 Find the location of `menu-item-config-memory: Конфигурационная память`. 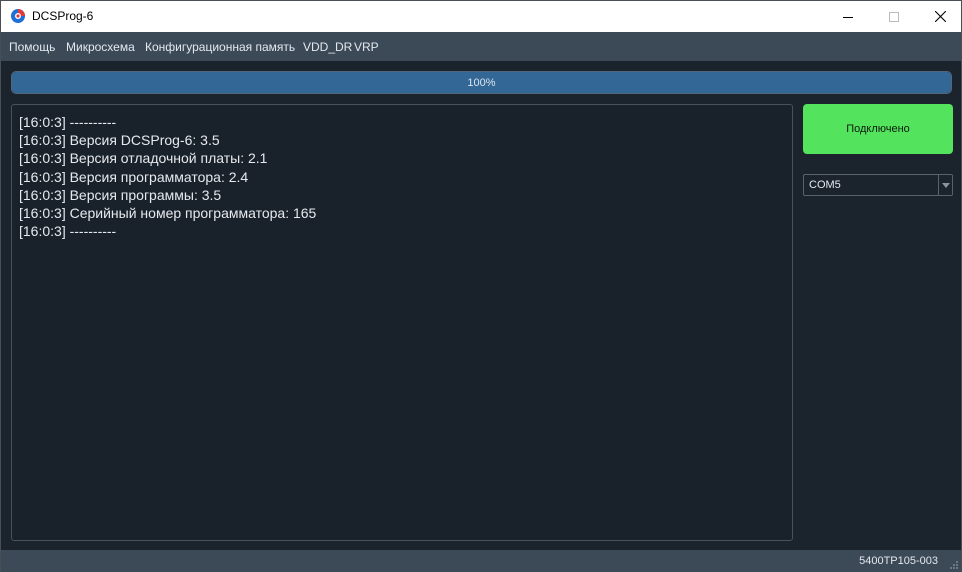

menu-item-config-memory: Конфигурационная память is located at coordinates (220, 47).